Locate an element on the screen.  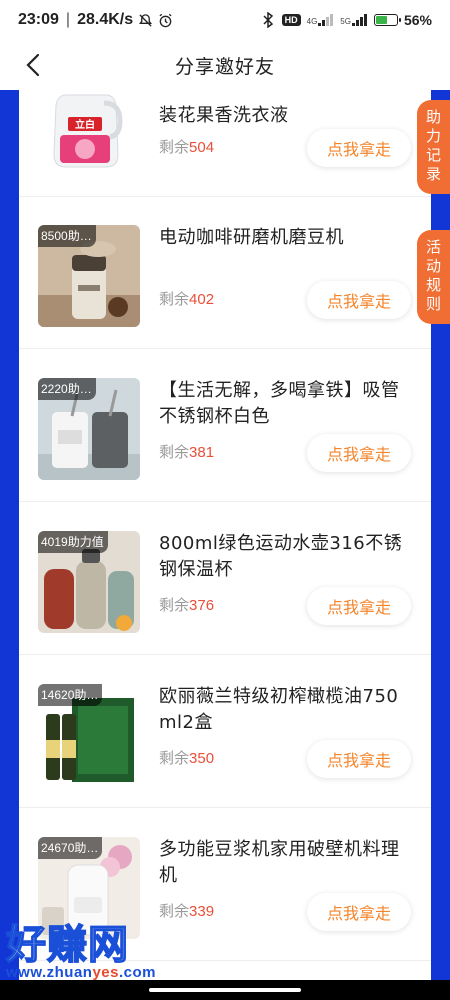
product-item: 8500助… 电动咖啡研磨机磨豆机 剩余402 点我拿走 is located at coordinates (225, 273).